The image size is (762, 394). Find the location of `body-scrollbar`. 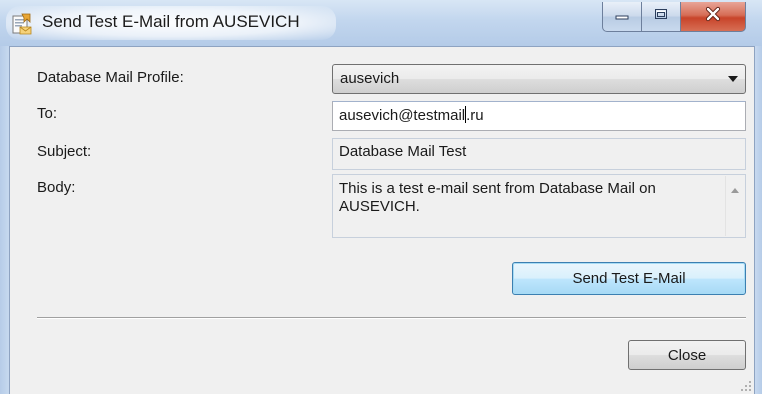

body-scrollbar is located at coordinates (734, 206).